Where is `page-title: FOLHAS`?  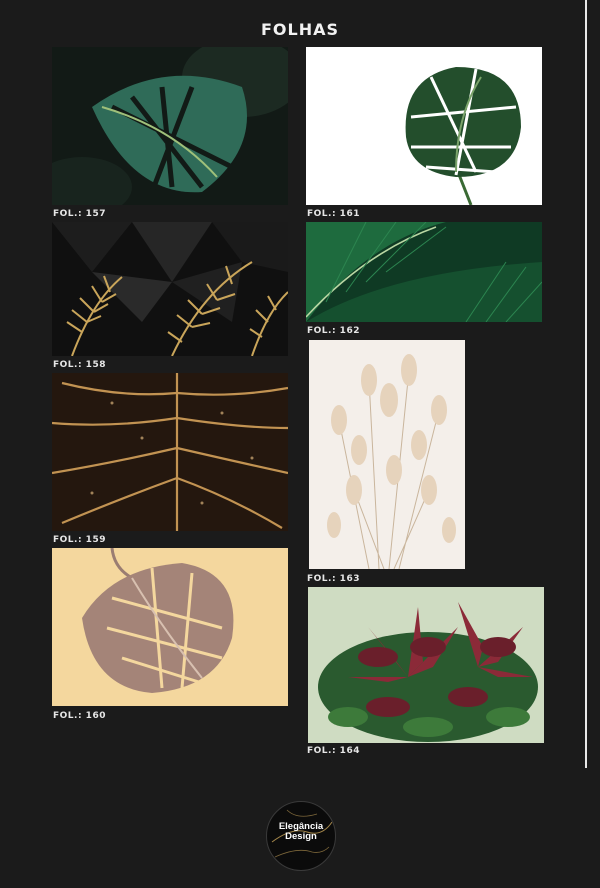 page-title: FOLHAS is located at coordinates (300, 29).